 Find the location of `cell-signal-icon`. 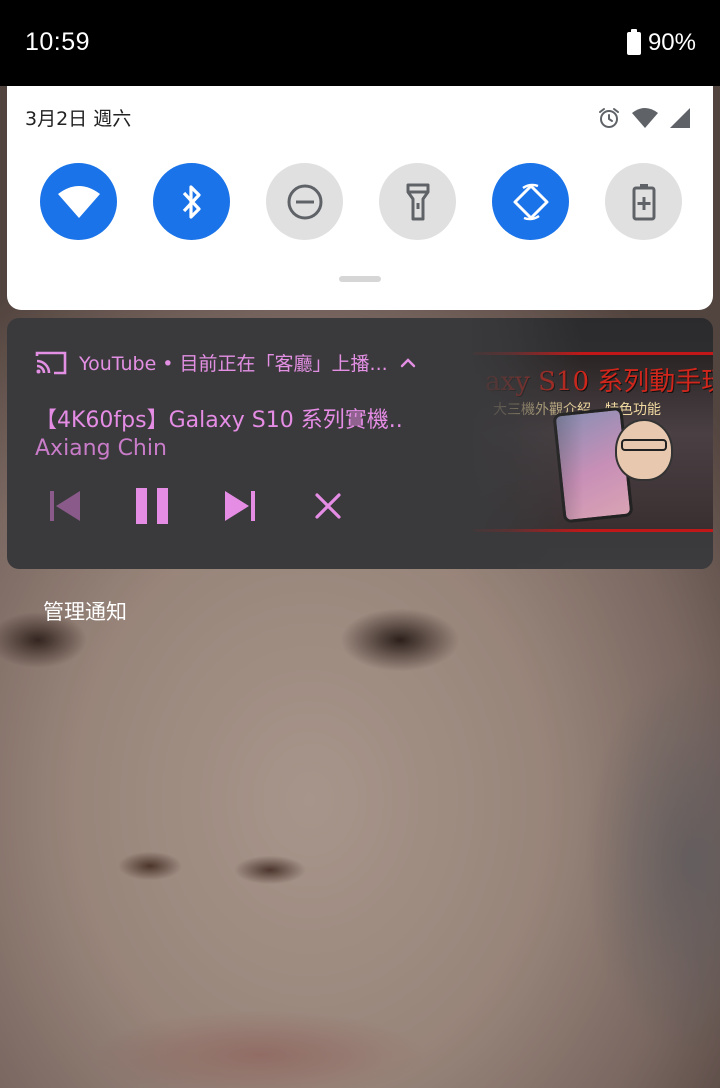

cell-signal-icon is located at coordinates (680, 118).